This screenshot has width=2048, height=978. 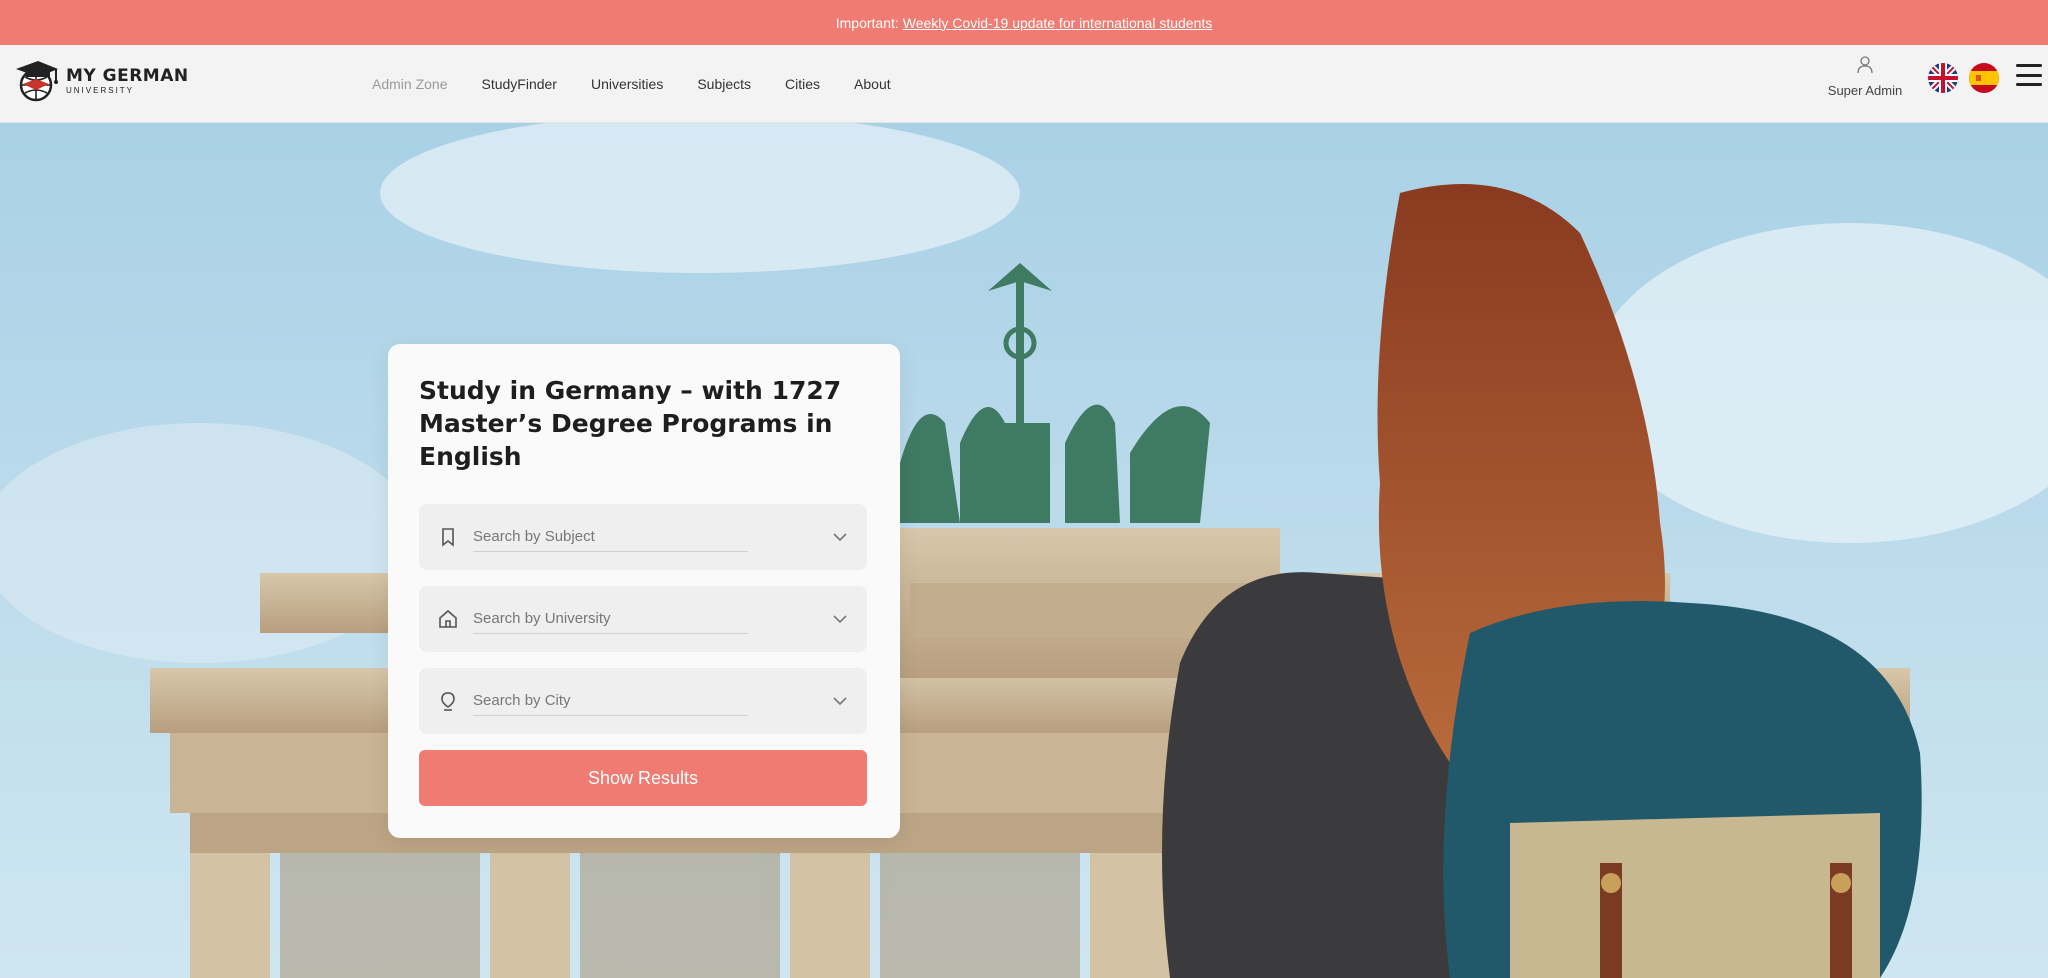 What do you see at coordinates (448, 537) in the screenshot?
I see `bookmark-icon` at bounding box center [448, 537].